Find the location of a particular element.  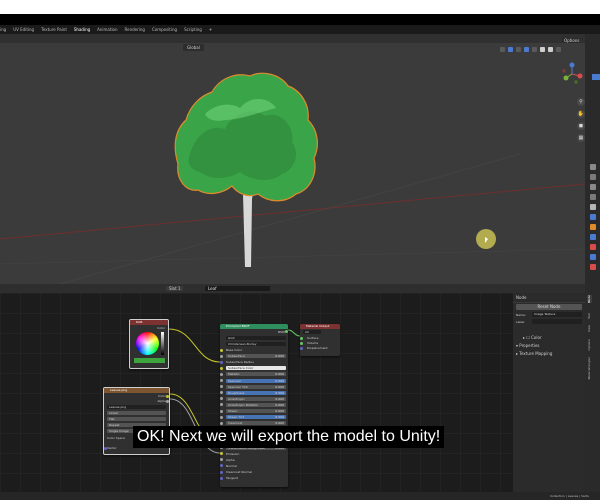

node-name-field: Image Texture is located at coordinates (557, 314).